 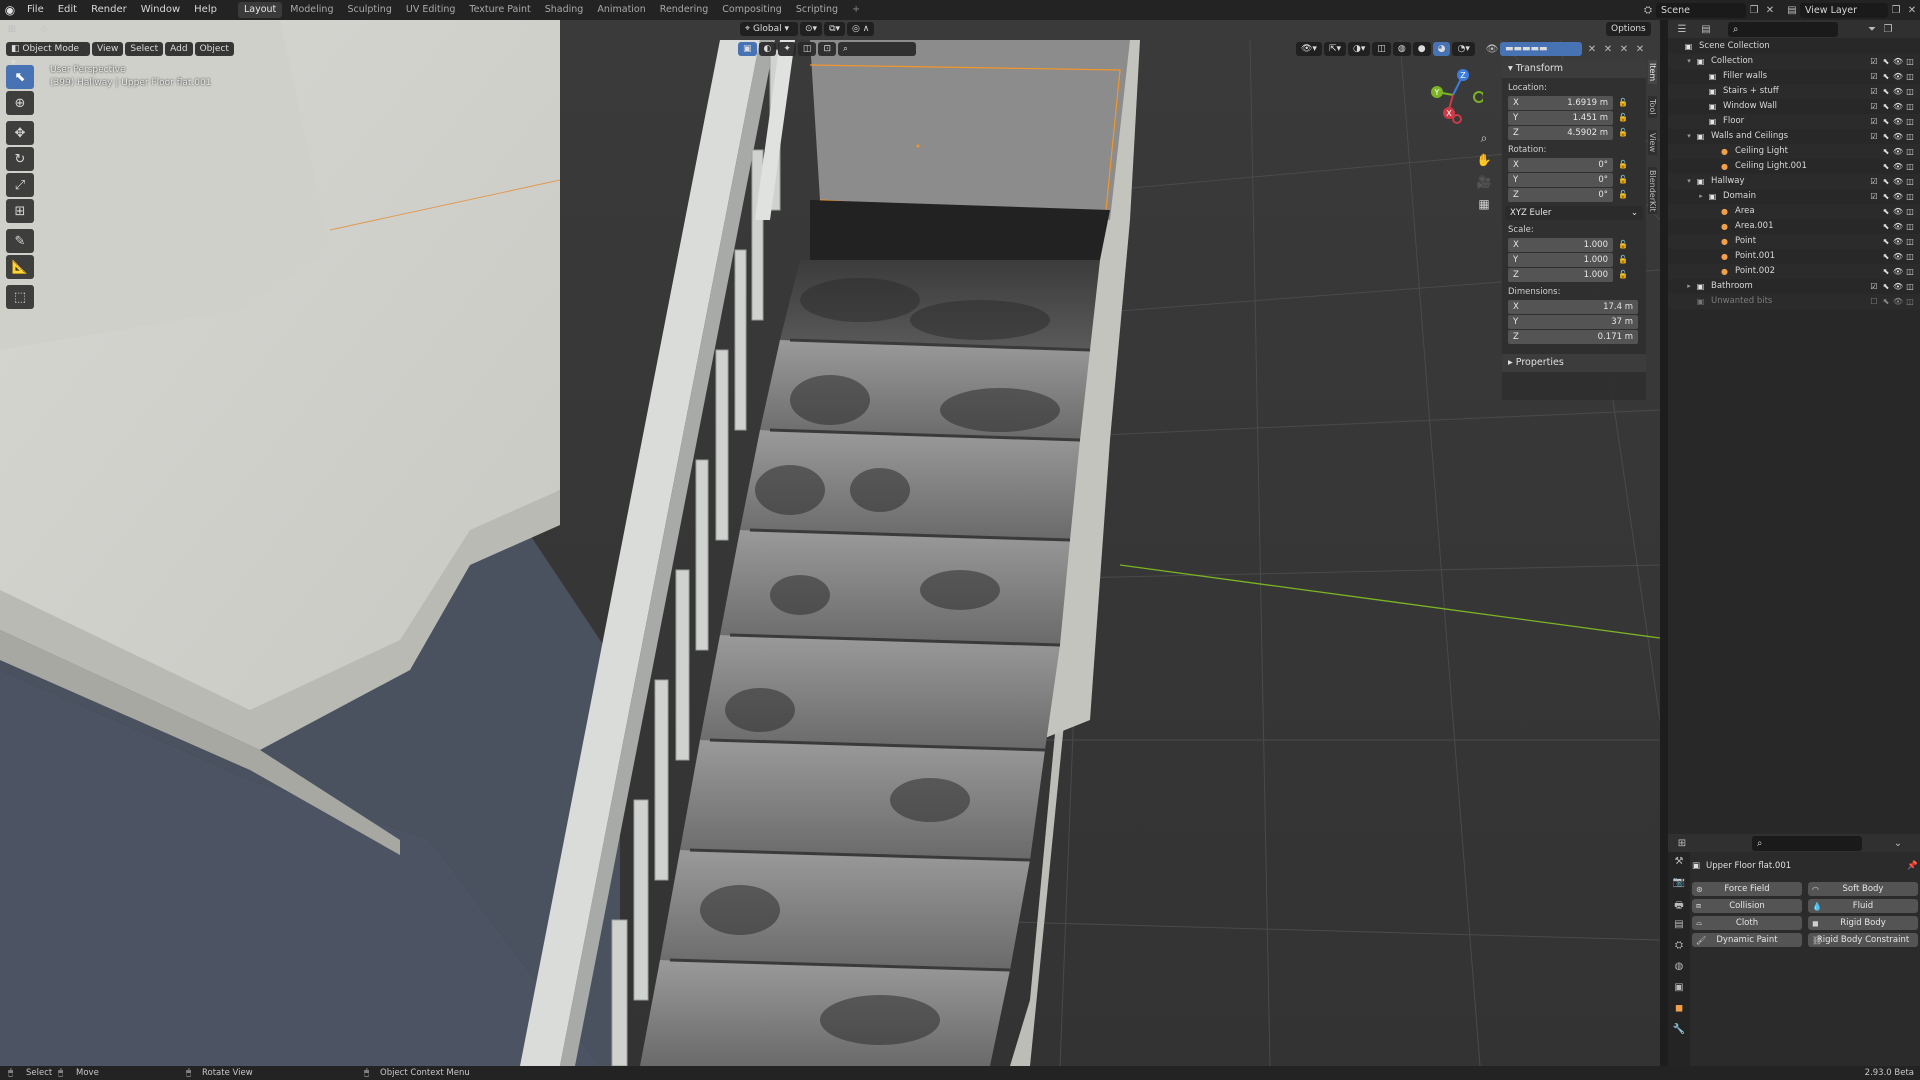 What do you see at coordinates (1441, 49) in the screenshot?
I see `shading-material-icon: ◕` at bounding box center [1441, 49].